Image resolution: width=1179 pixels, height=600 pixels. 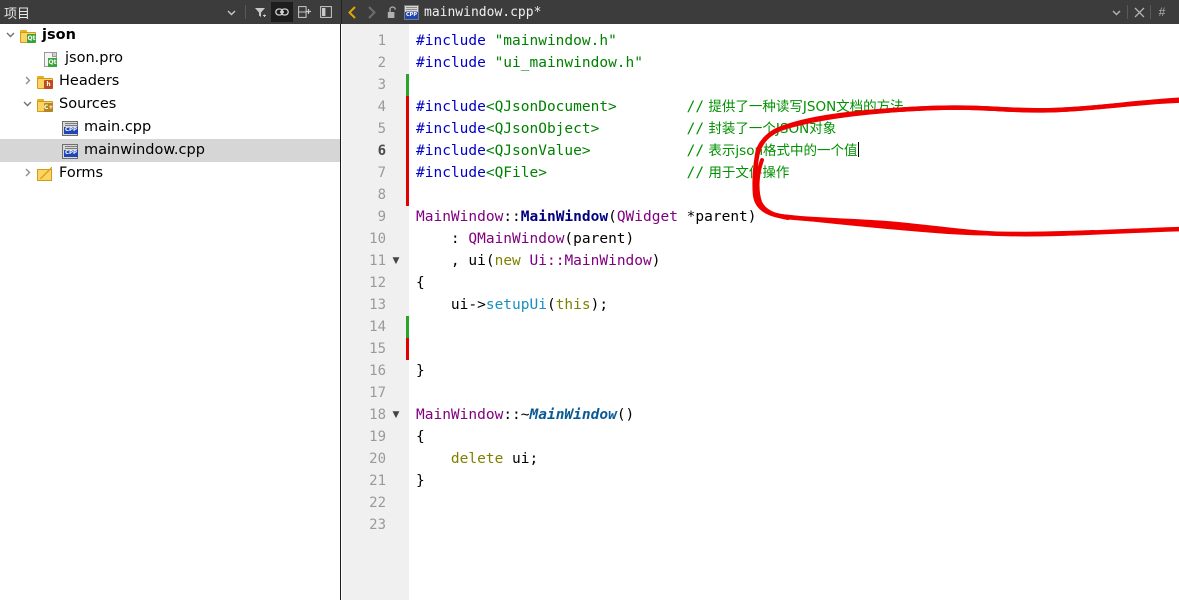 What do you see at coordinates (516, 305) in the screenshot?
I see `token-function: setupUi` at bounding box center [516, 305].